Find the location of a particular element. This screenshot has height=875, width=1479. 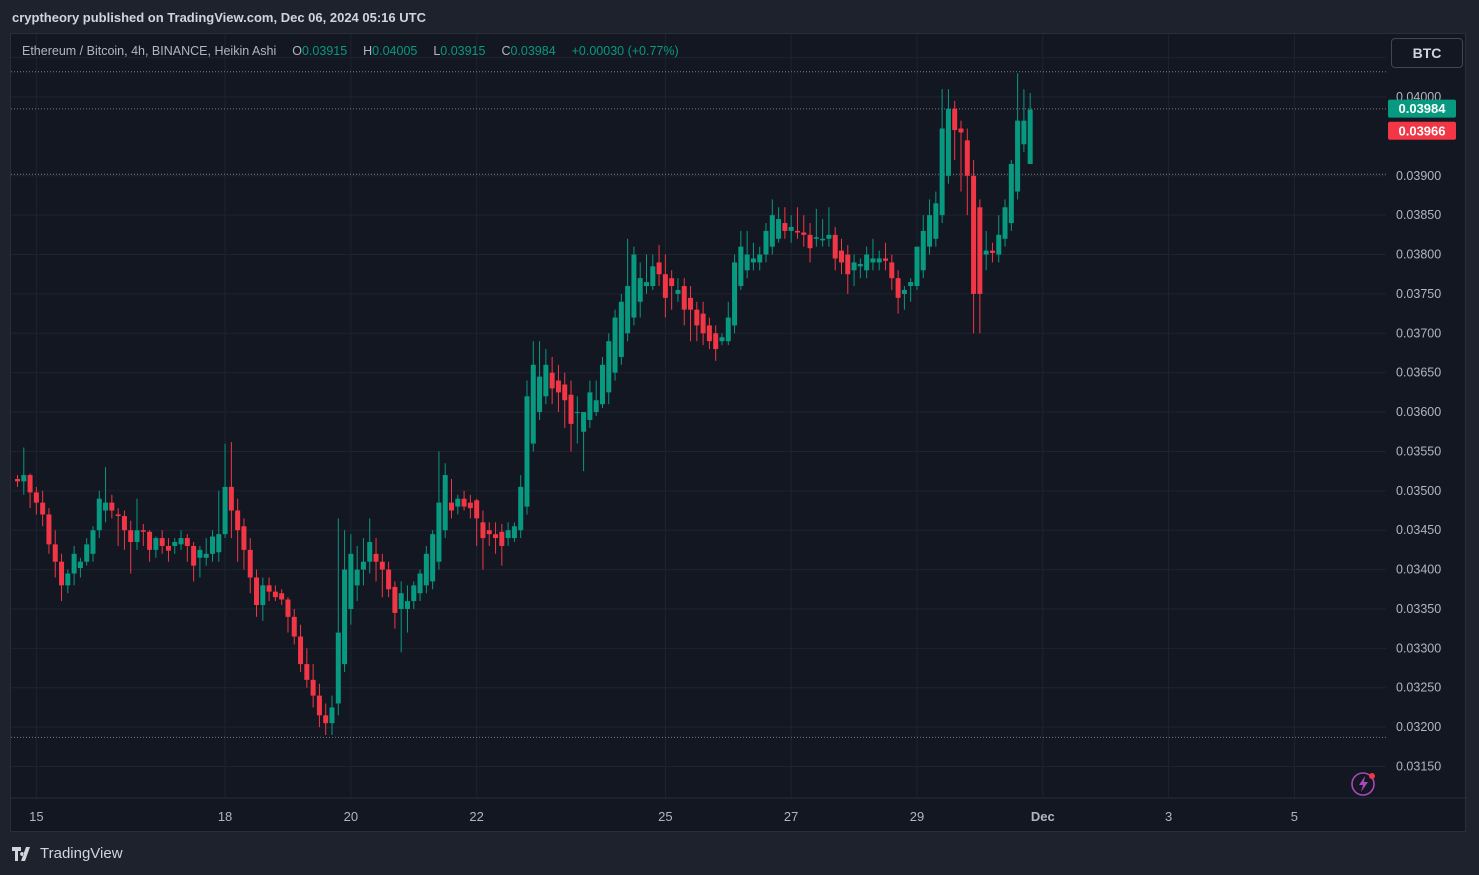

currency-button: BTC is located at coordinates (1427, 53).